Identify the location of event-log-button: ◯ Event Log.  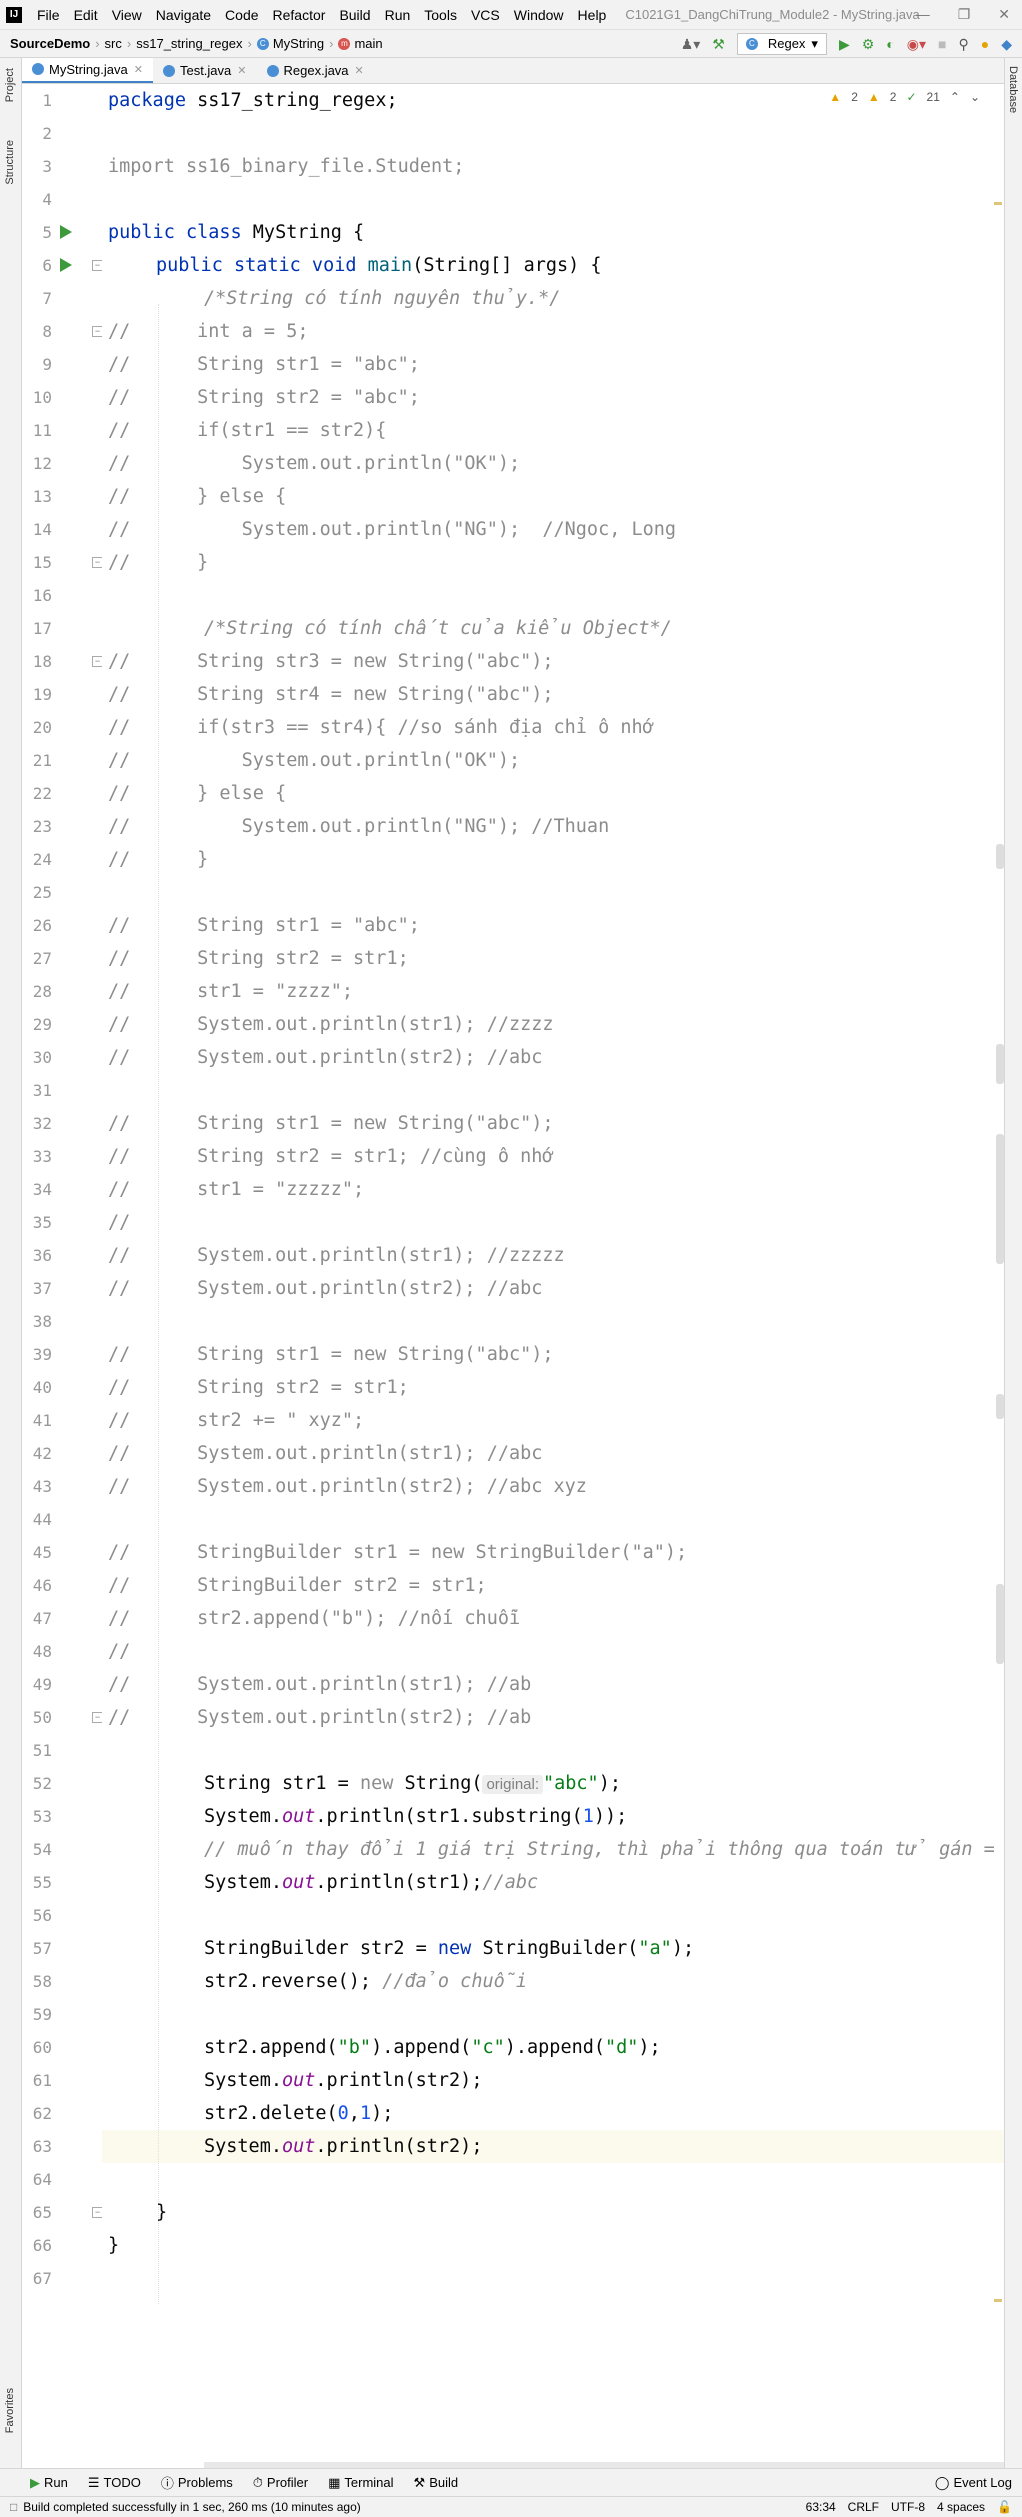
(973, 2483).